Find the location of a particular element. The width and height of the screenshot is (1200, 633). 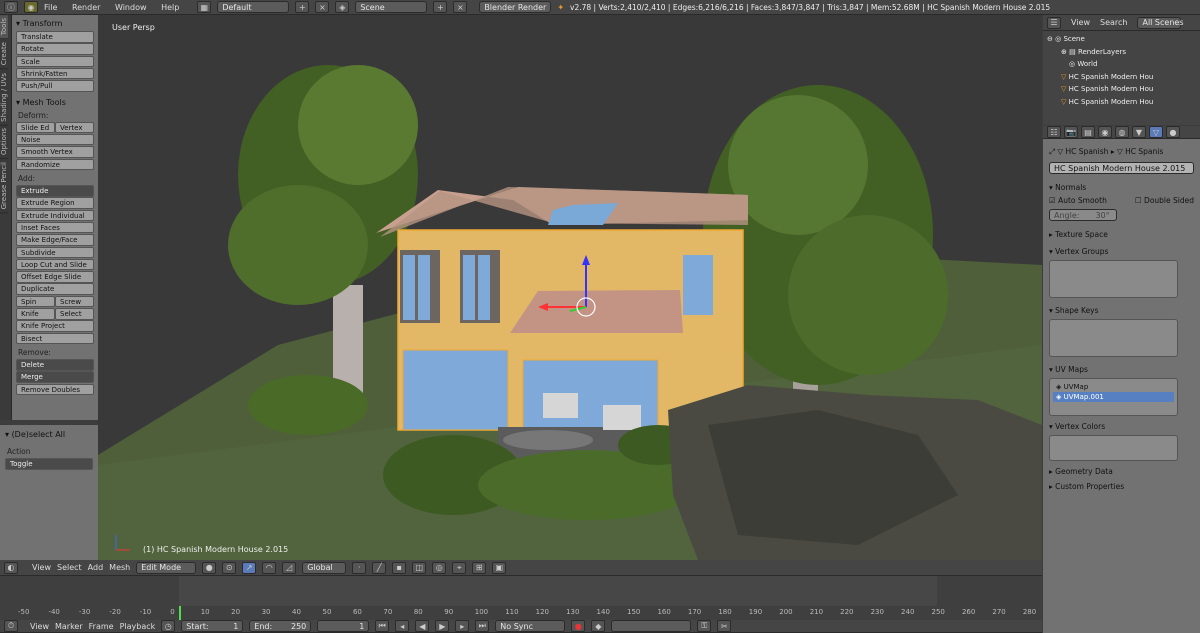

tree-world: ◎ World is located at coordinates (1121, 64).